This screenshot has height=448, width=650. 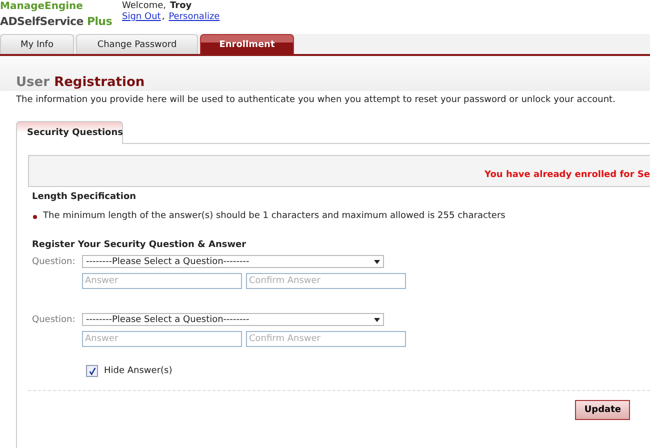 I want to click on section-heading: Register Your Security Question & Answer, so click(x=139, y=245).